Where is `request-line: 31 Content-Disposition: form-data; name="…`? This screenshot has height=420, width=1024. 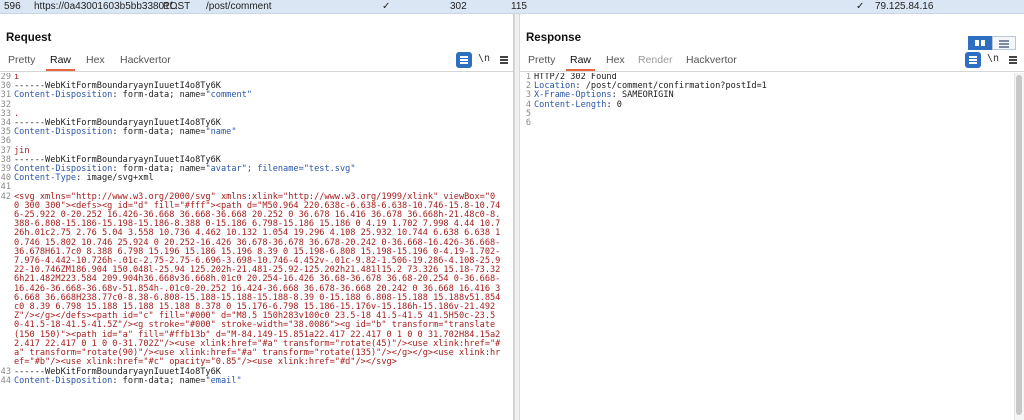 request-line: 31 Content-Disposition: form-data; name="… is located at coordinates (251, 95).